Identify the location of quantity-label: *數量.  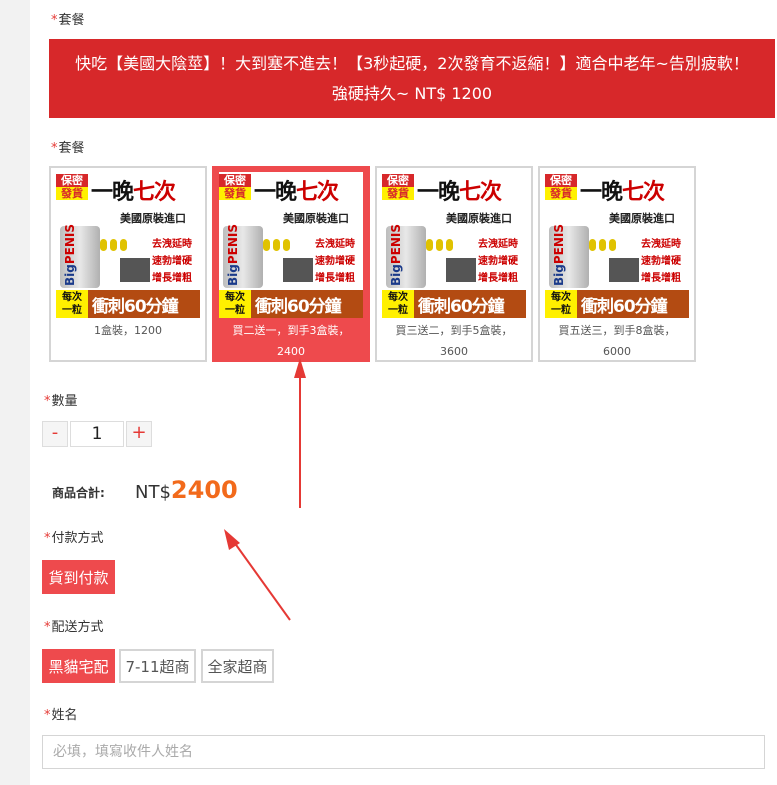
(61, 399).